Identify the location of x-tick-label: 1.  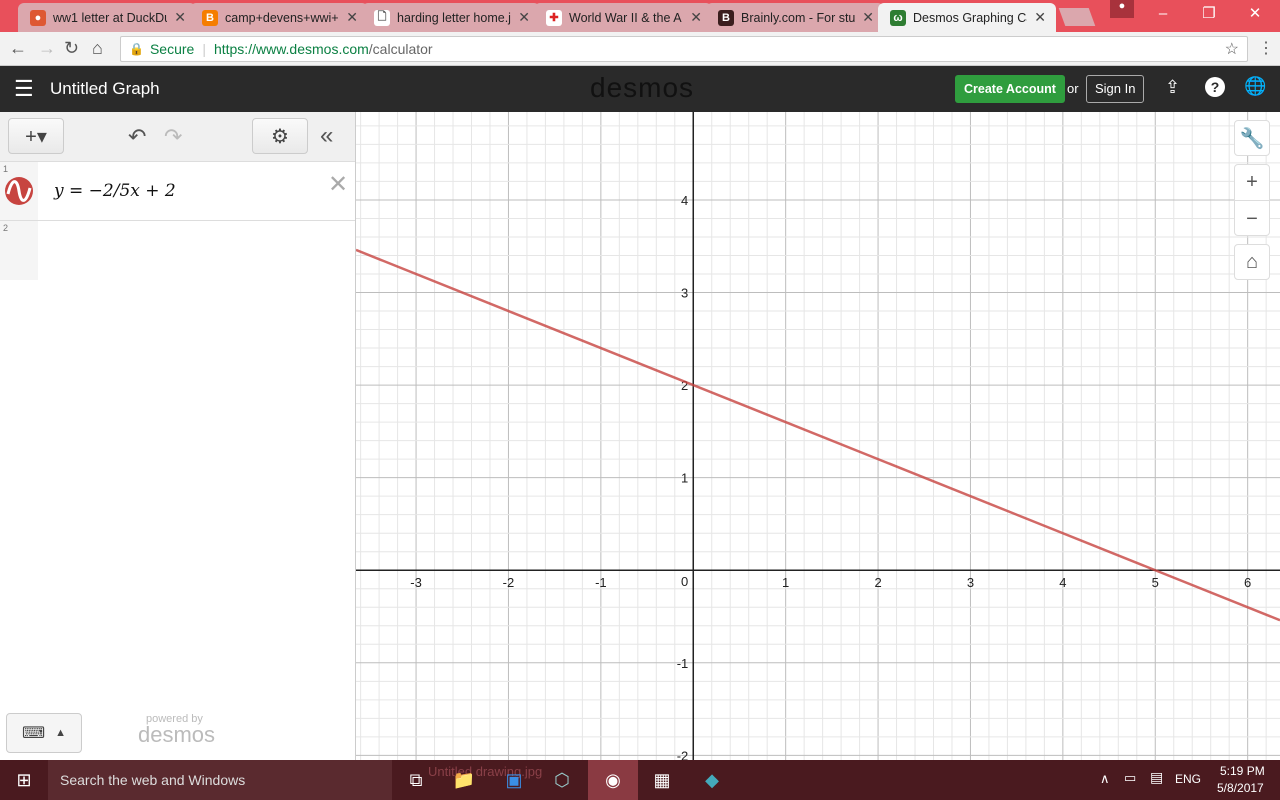
(785, 582).